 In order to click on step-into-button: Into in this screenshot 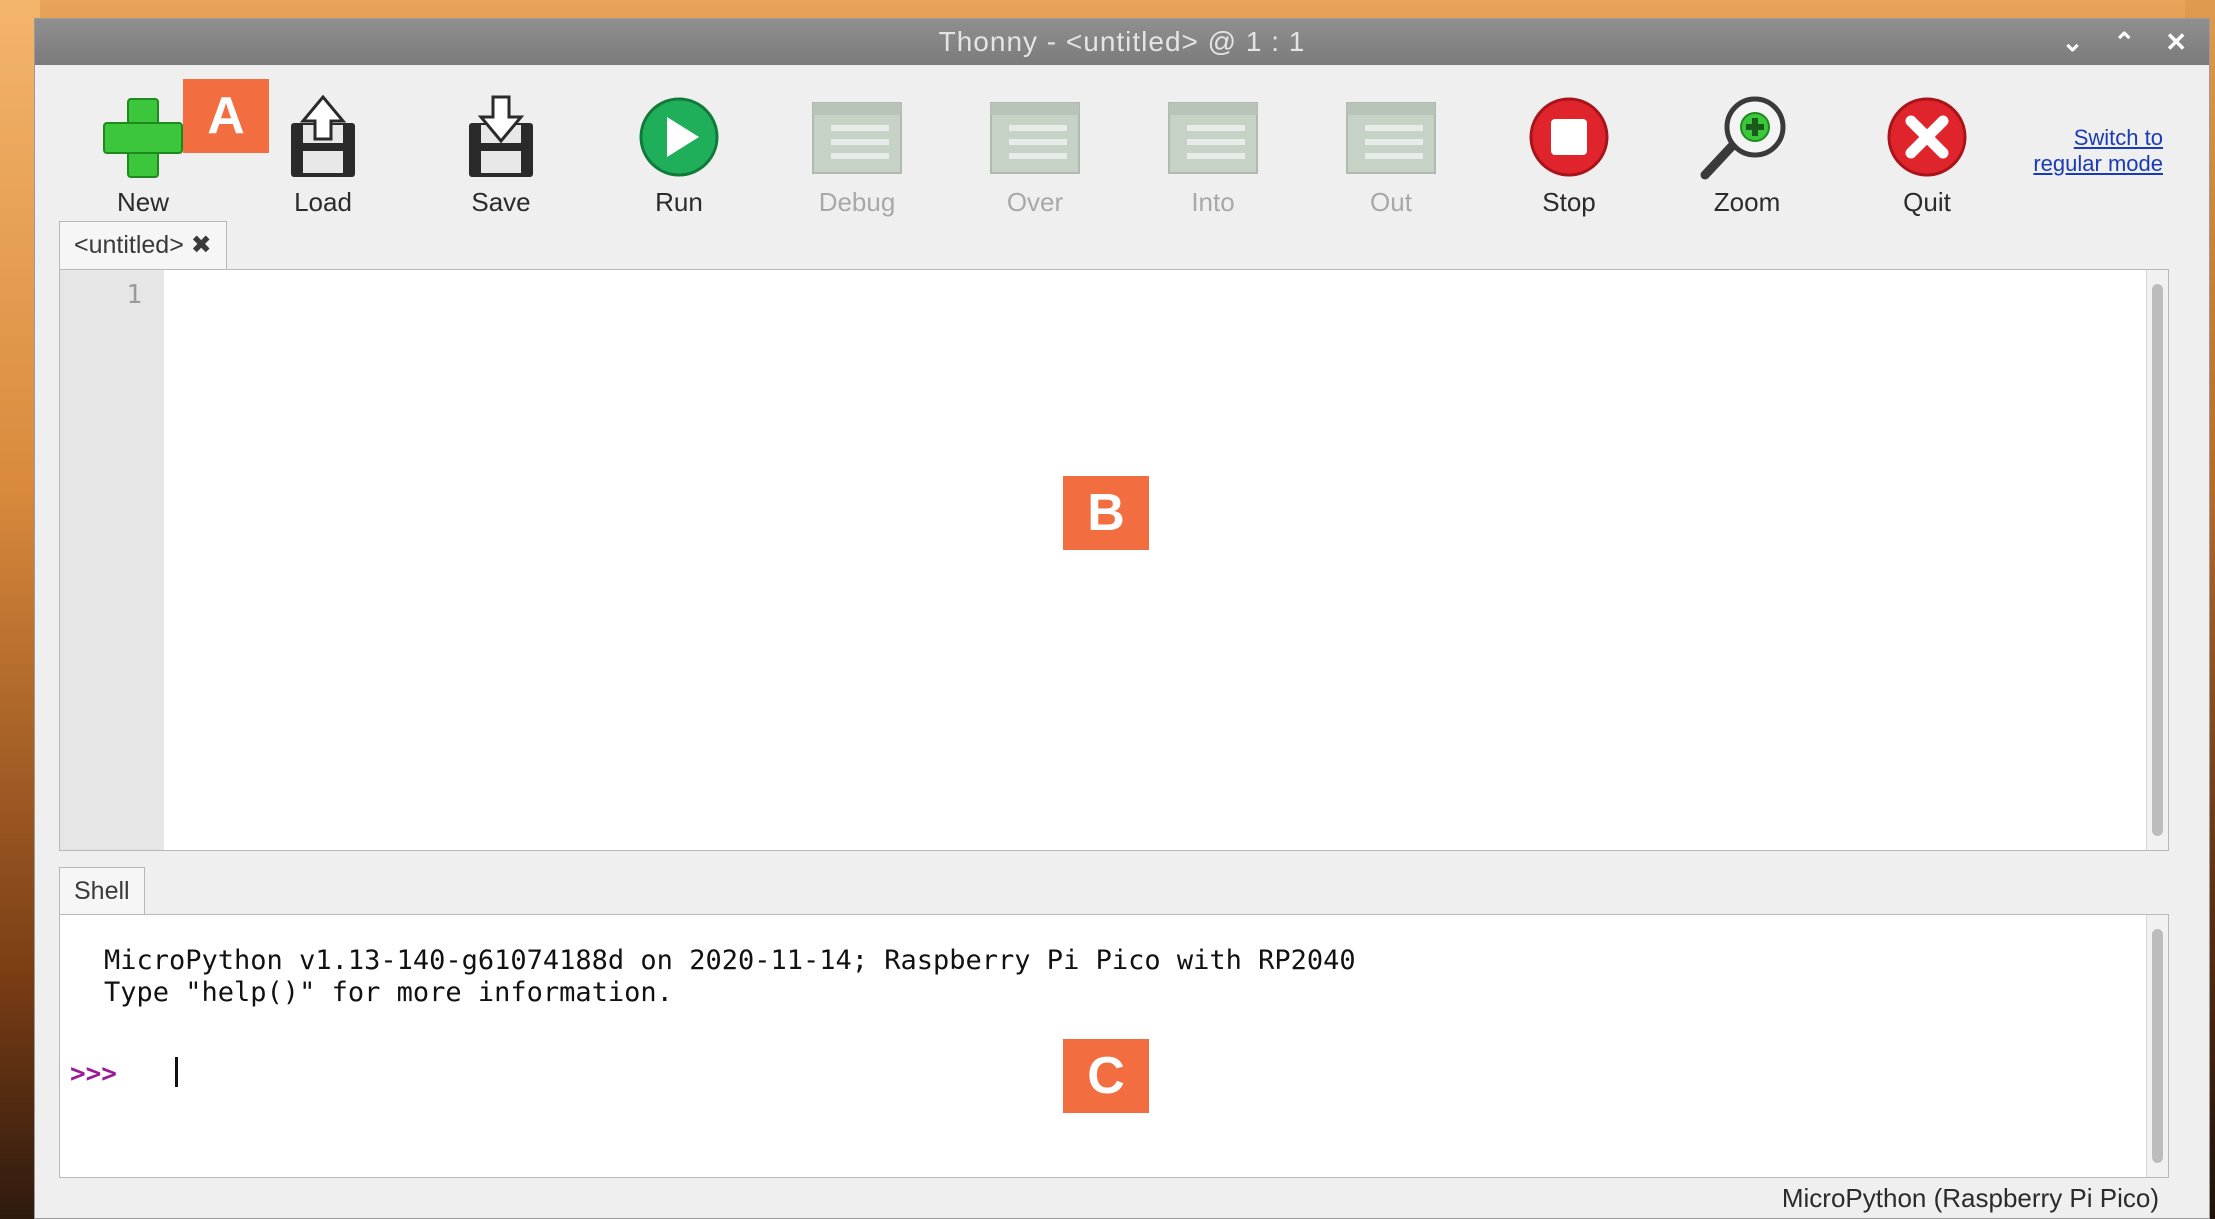, I will do `click(1213, 160)`.